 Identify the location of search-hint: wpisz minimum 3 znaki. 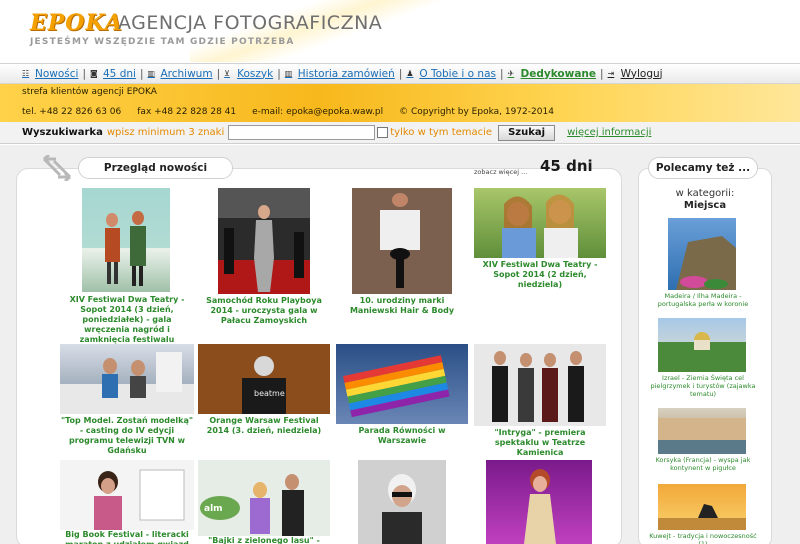
(165, 132).